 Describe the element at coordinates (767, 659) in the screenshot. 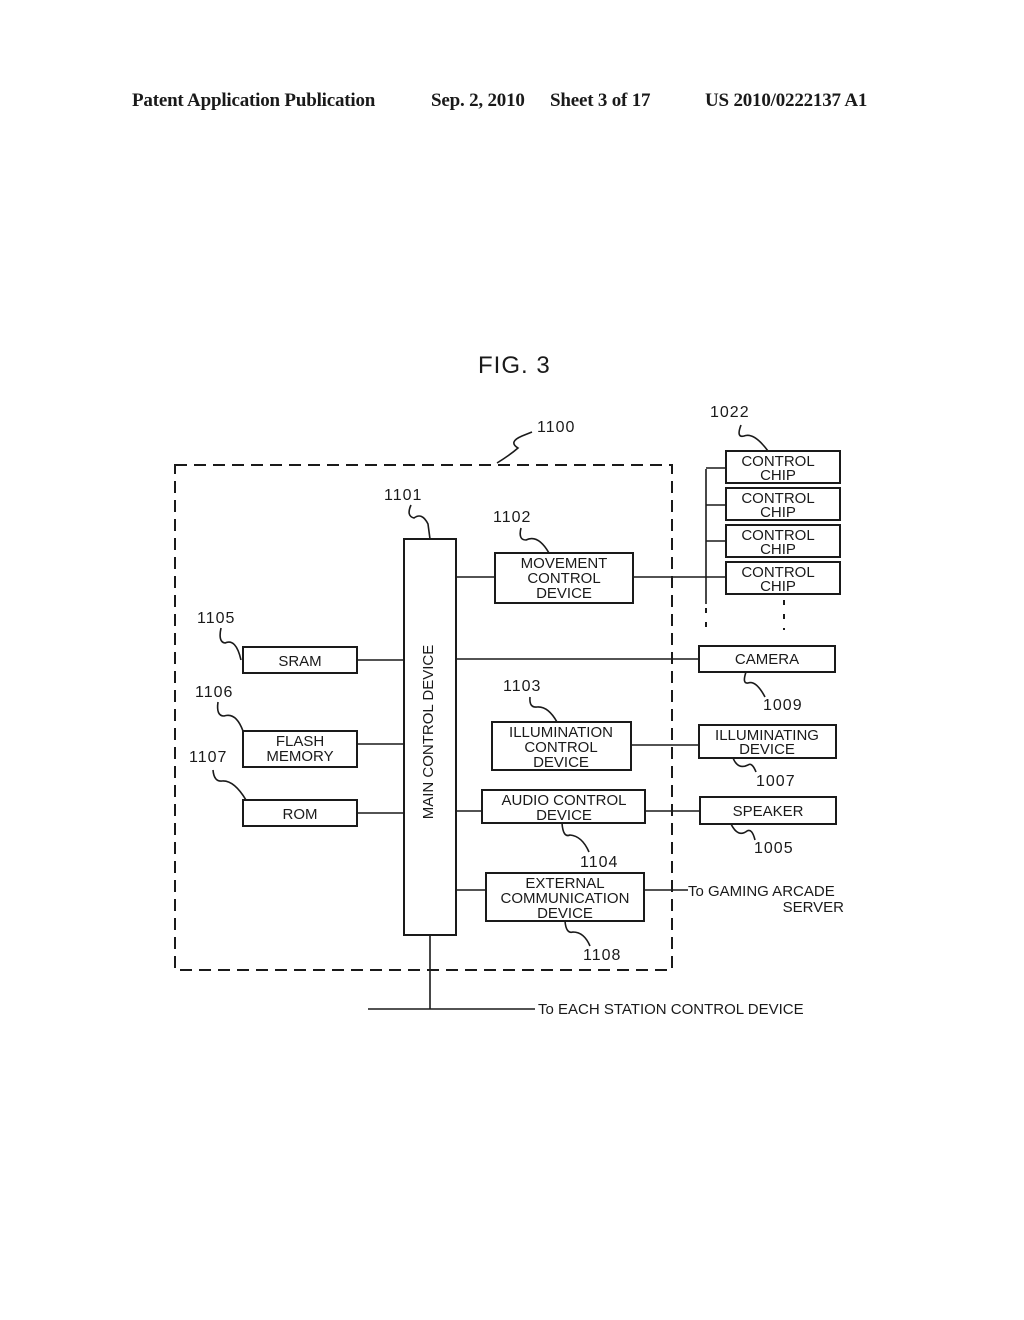

I see `camera-label: CAMERA` at that location.